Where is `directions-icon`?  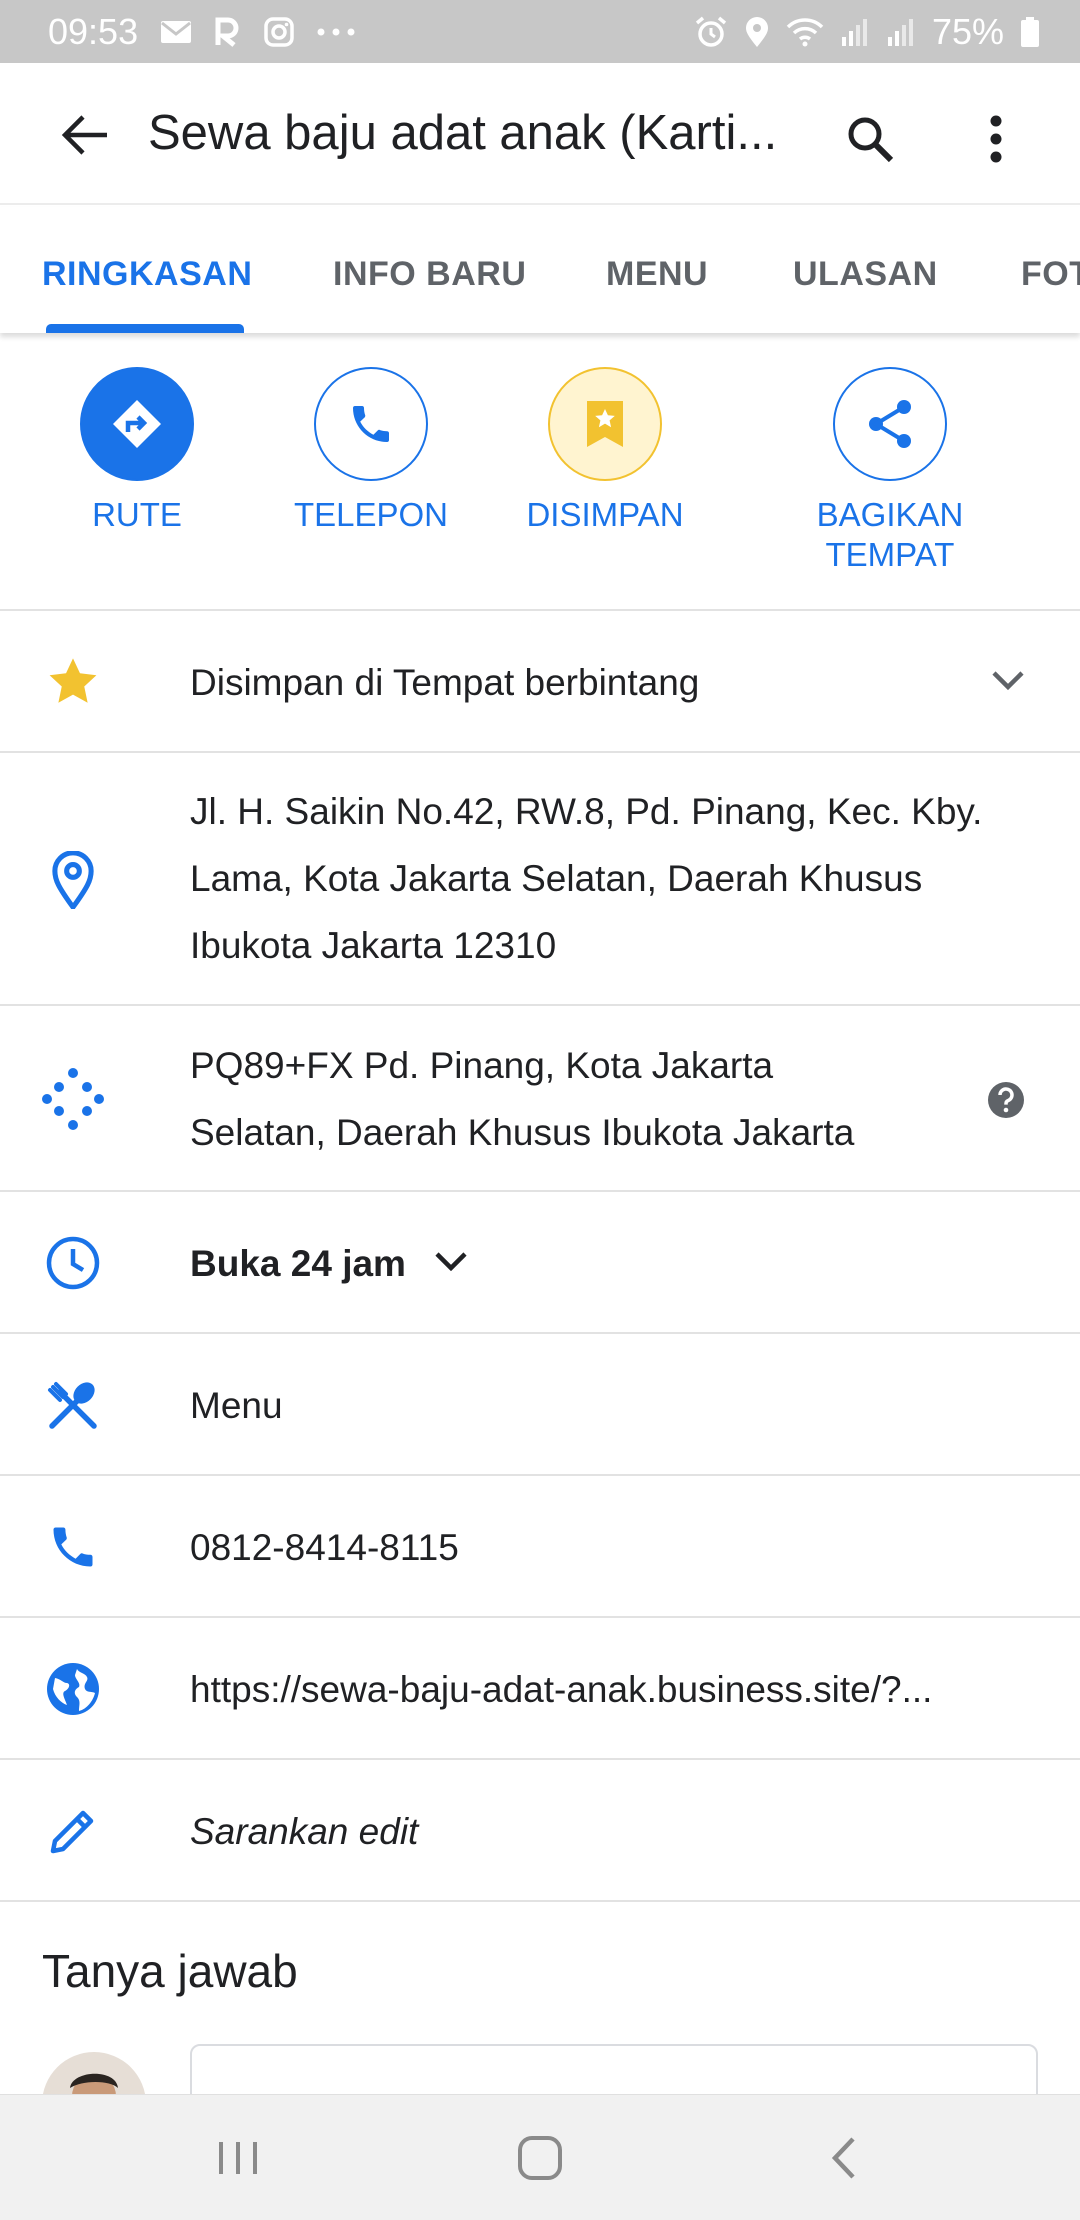
directions-icon is located at coordinates (137, 424).